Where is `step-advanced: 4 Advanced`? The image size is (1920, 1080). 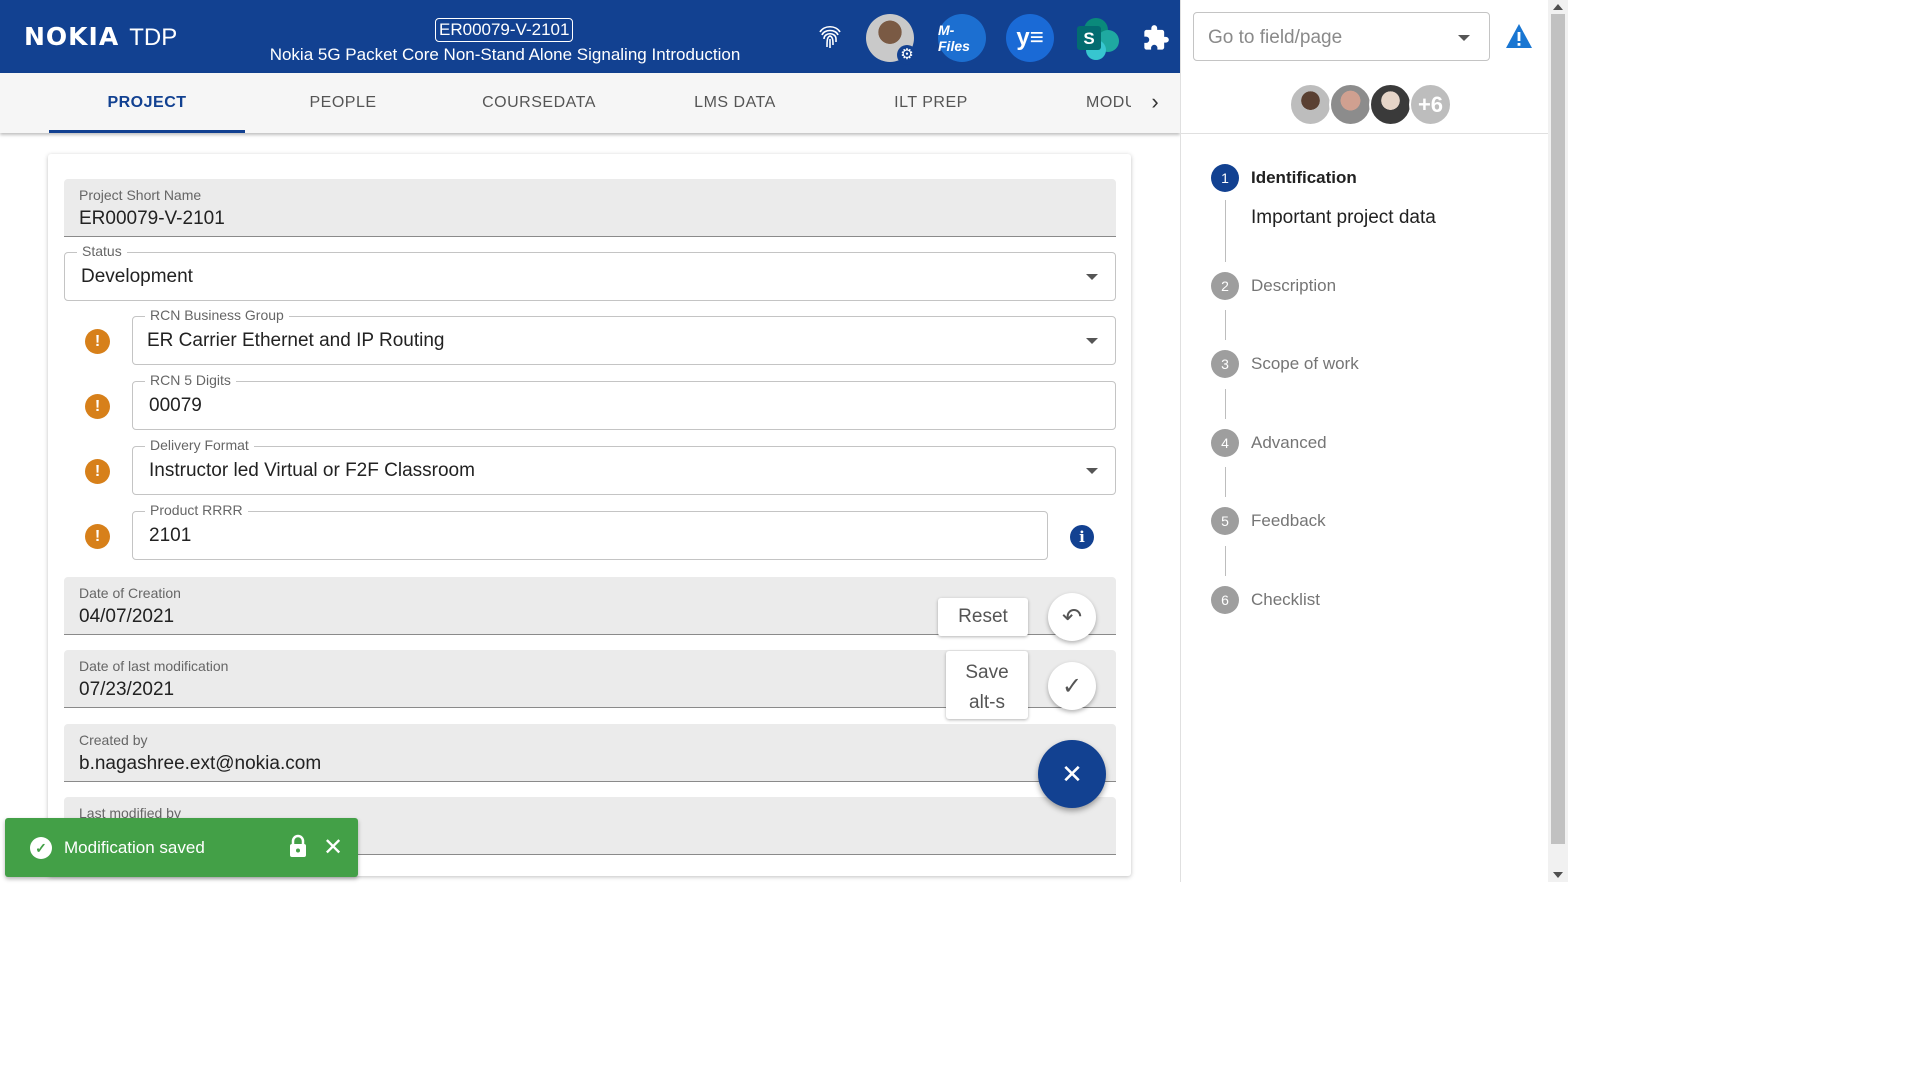
step-advanced: 4 Advanced is located at coordinates (1269, 443).